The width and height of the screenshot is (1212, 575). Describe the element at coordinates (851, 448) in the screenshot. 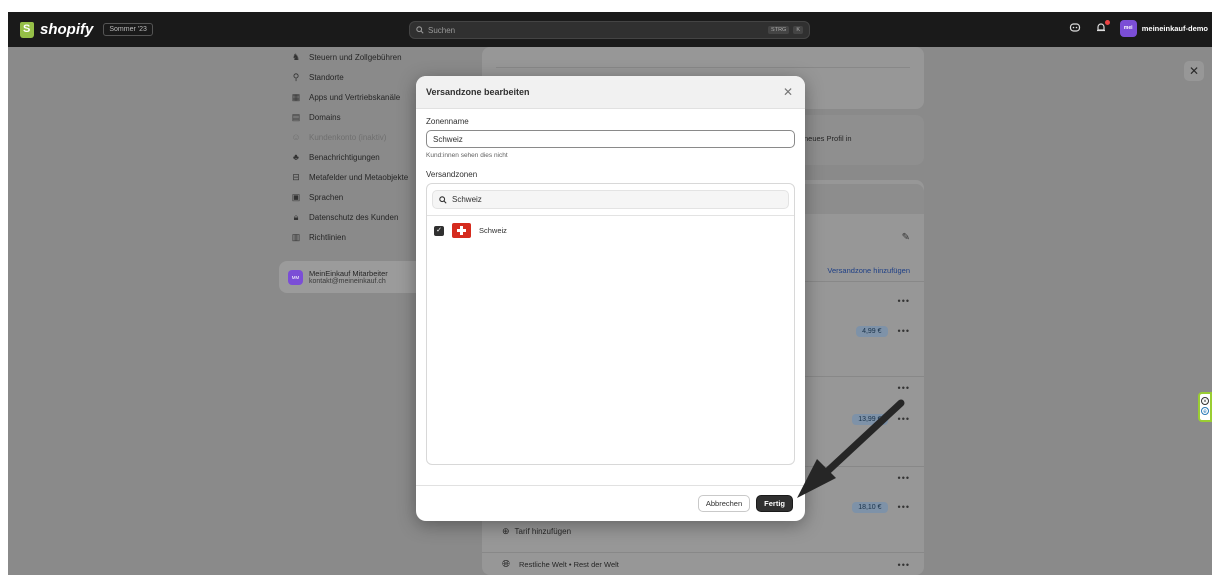

I see `annotation-arrow-icon` at that location.